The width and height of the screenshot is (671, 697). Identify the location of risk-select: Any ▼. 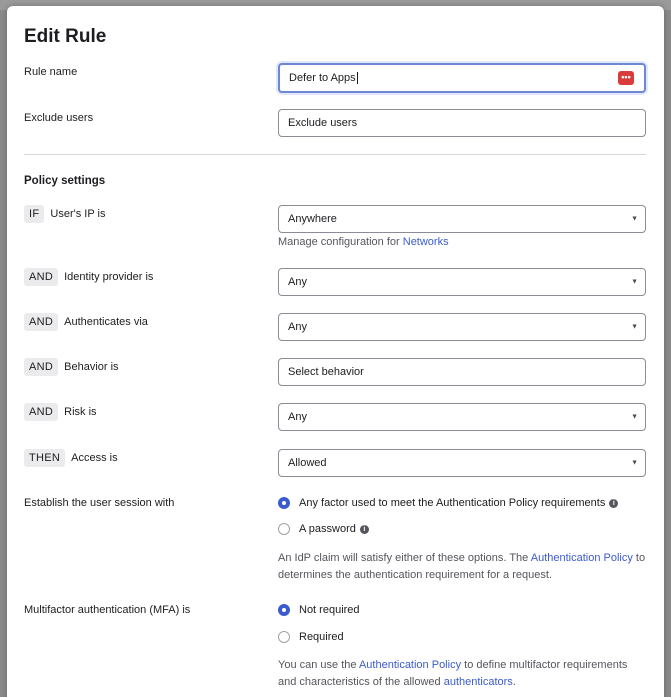
(462, 417).